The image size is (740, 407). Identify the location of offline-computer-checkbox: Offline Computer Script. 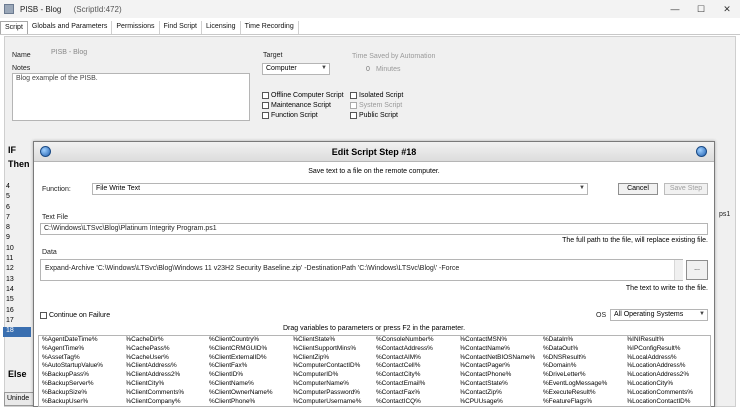
(303, 95).